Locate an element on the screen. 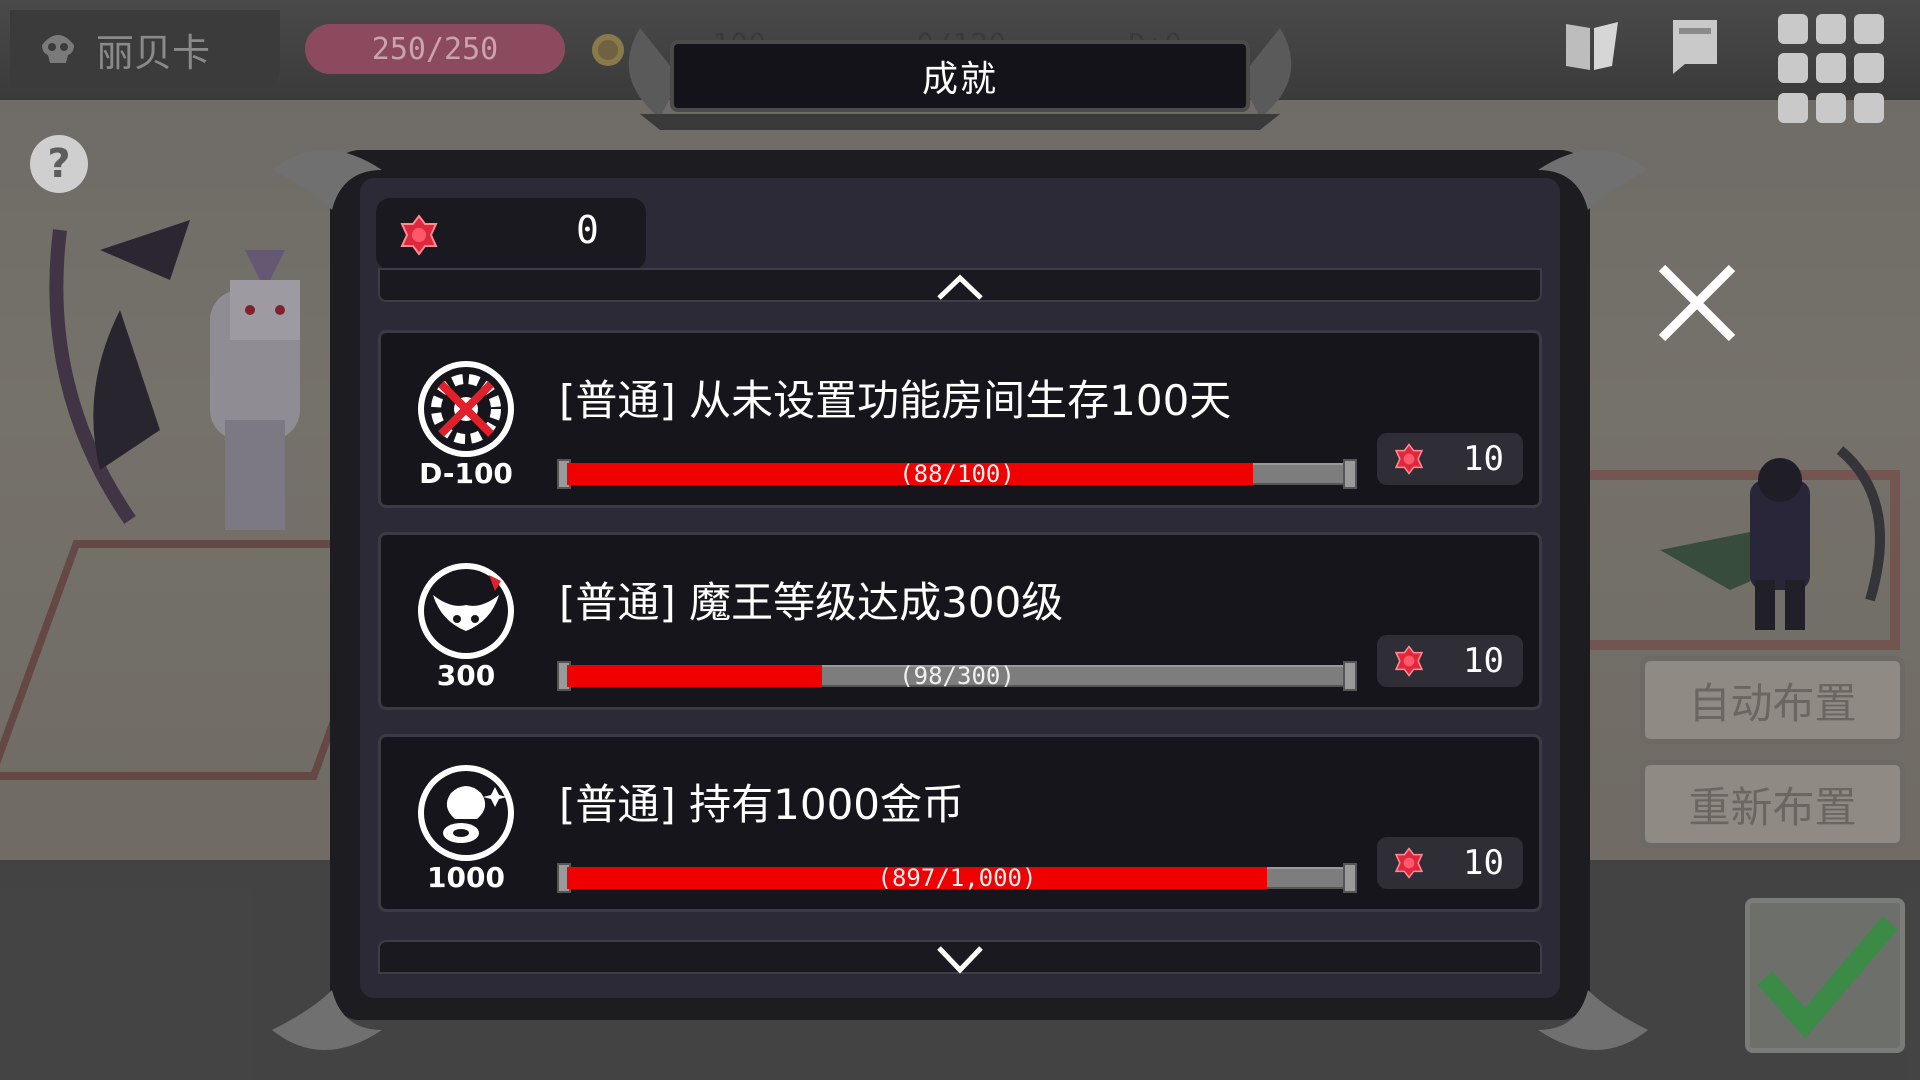 The image size is (1920, 1080). badge-label: D-100 is located at coordinates (466, 473).